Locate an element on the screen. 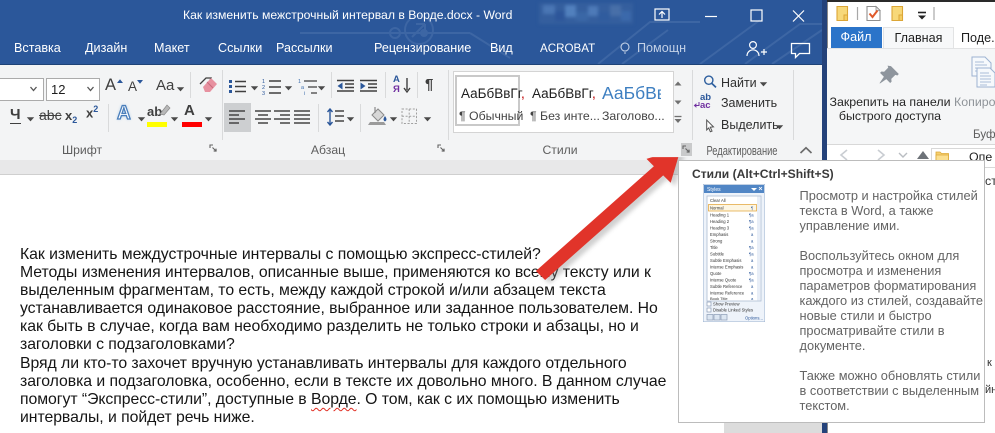 The width and height of the screenshot is (995, 433). svg-text: Disable Linked Styles is located at coordinates (733, 310).